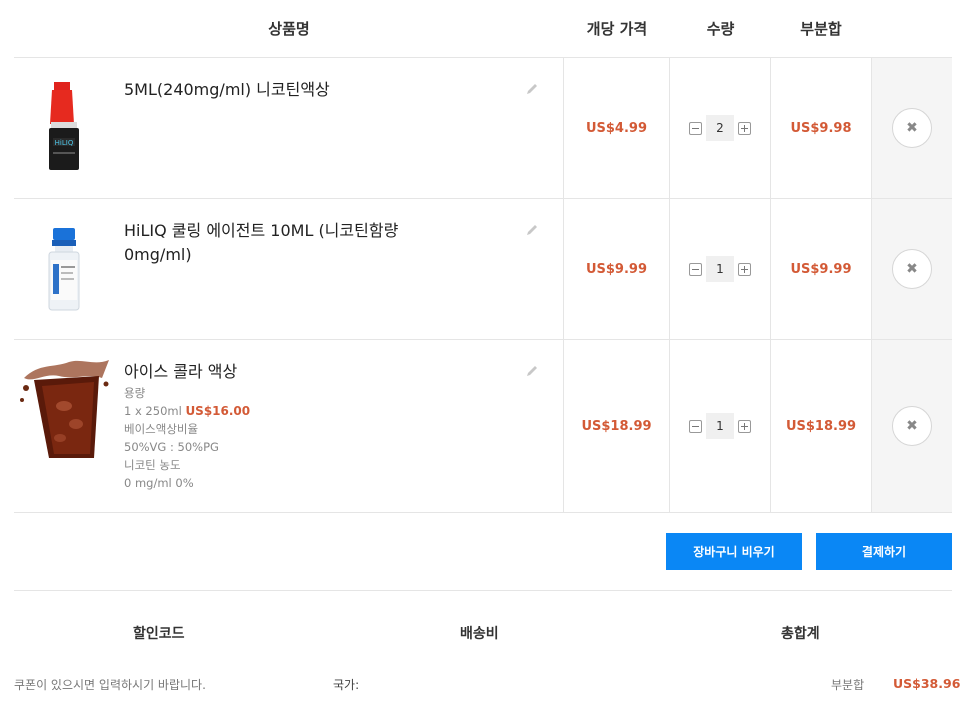  What do you see at coordinates (159, 483) in the screenshot?
I see `option-value: 0 mg/ml 0%` at bounding box center [159, 483].